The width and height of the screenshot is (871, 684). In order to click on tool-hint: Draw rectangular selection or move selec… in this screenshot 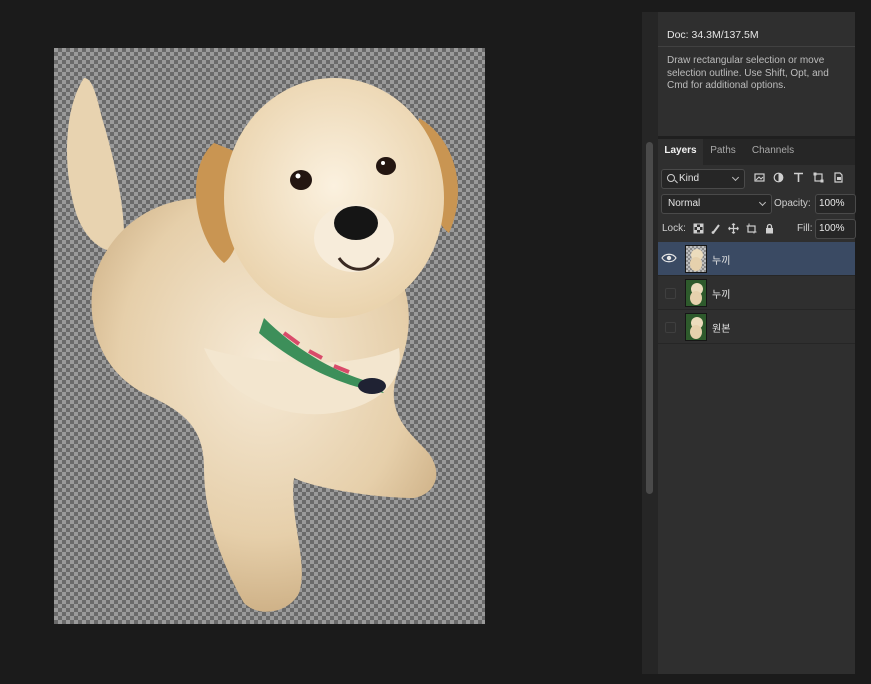, I will do `click(748, 73)`.